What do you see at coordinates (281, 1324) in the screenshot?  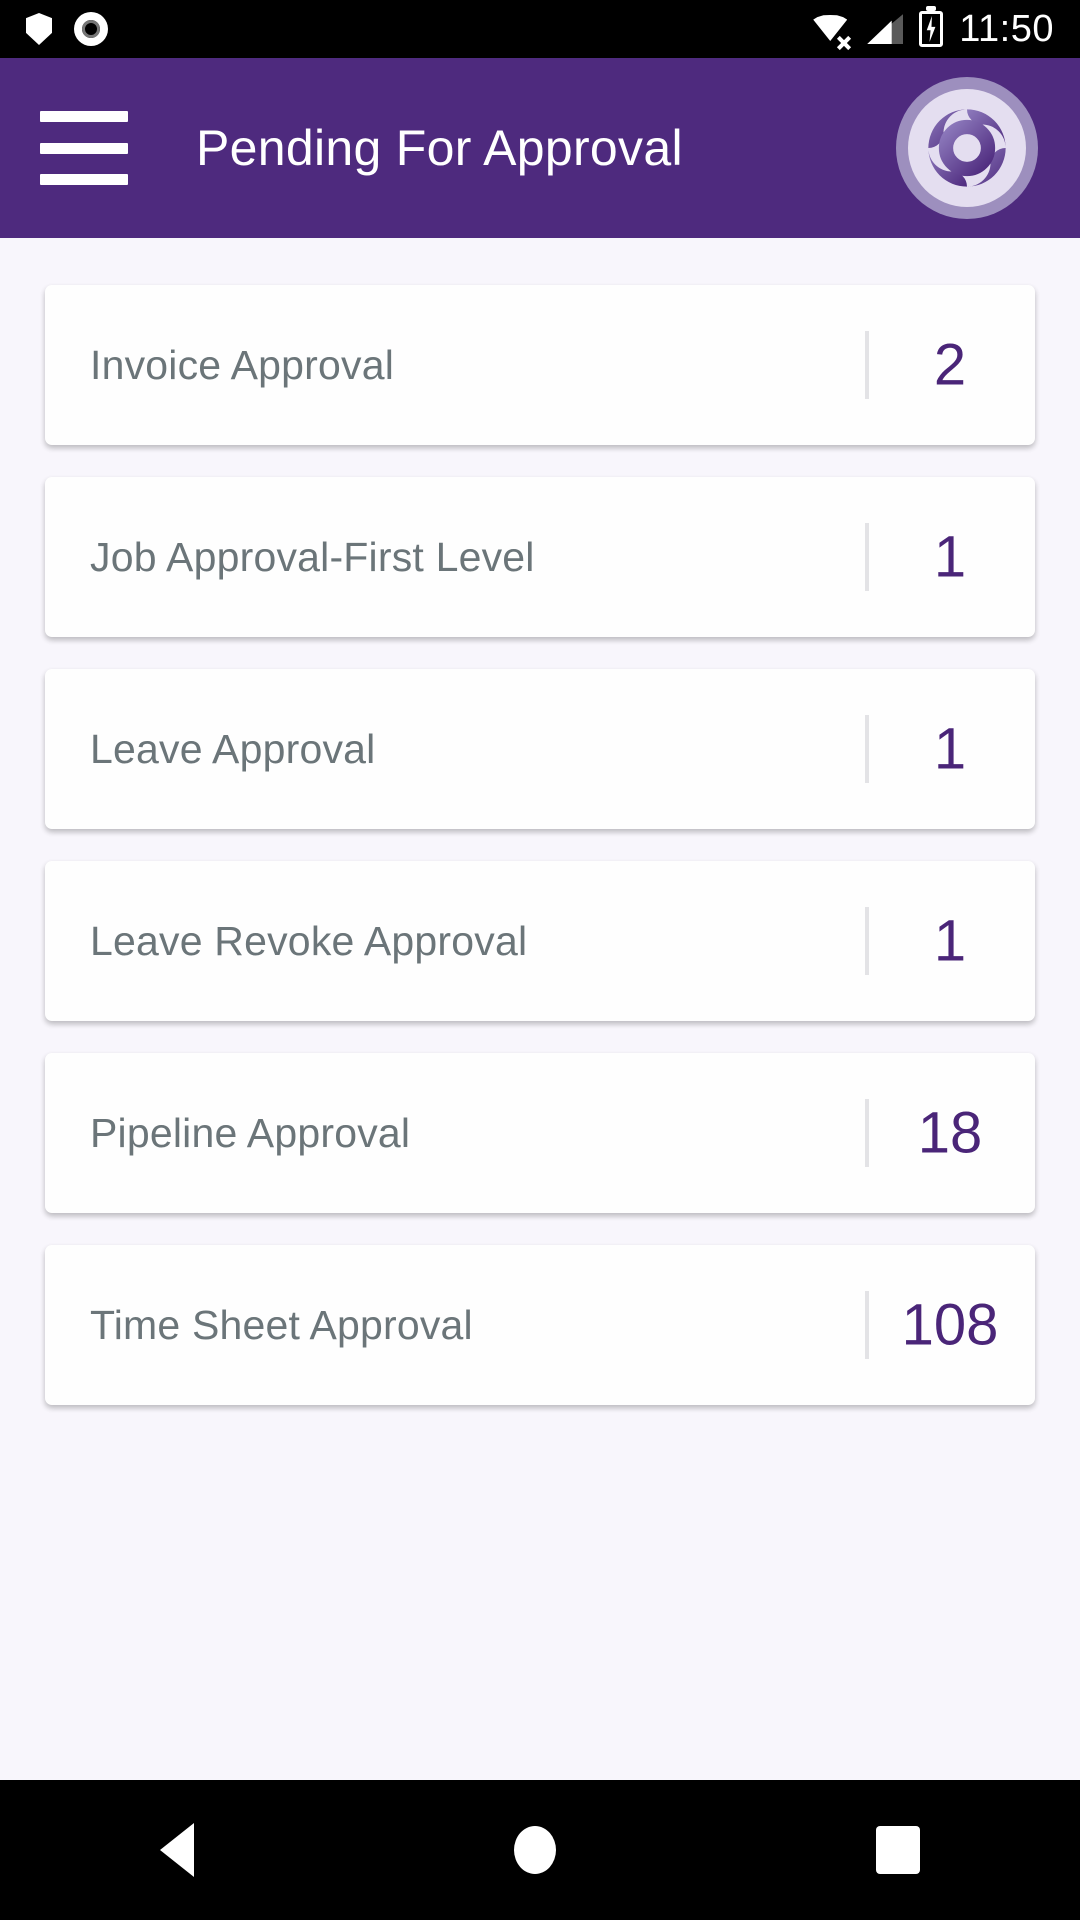 I see `approval-label: Time Sheet Approval` at bounding box center [281, 1324].